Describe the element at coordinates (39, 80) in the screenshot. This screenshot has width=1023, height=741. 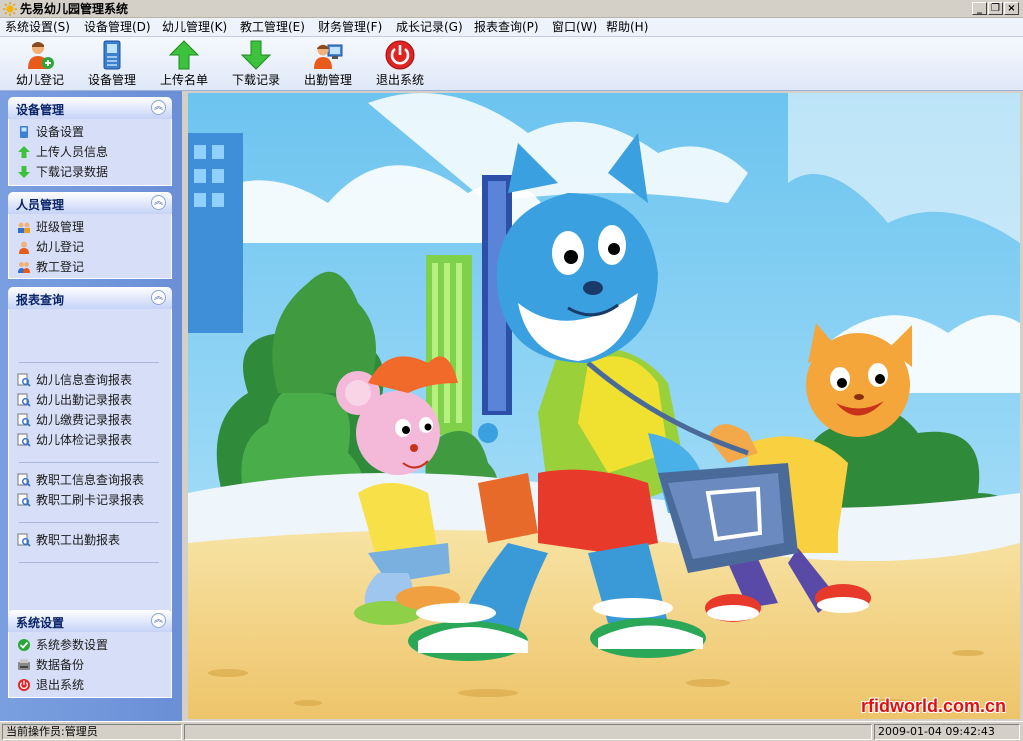
I see `toolbar-label: 幼儿登记` at that location.